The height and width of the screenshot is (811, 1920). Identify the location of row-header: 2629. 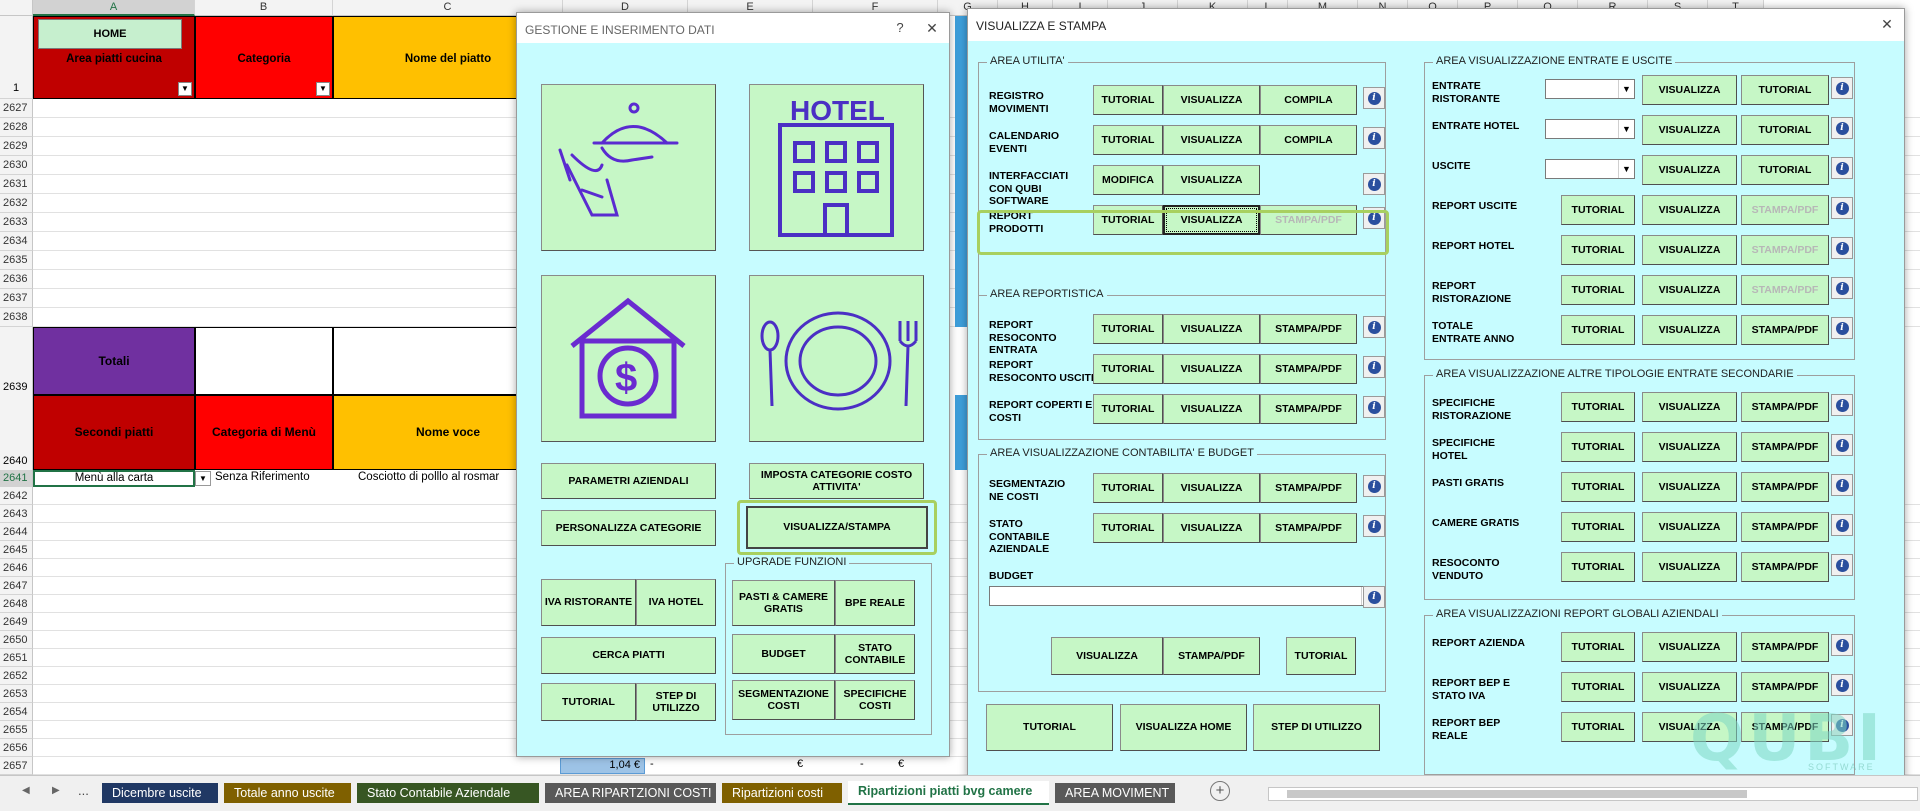
(16, 146).